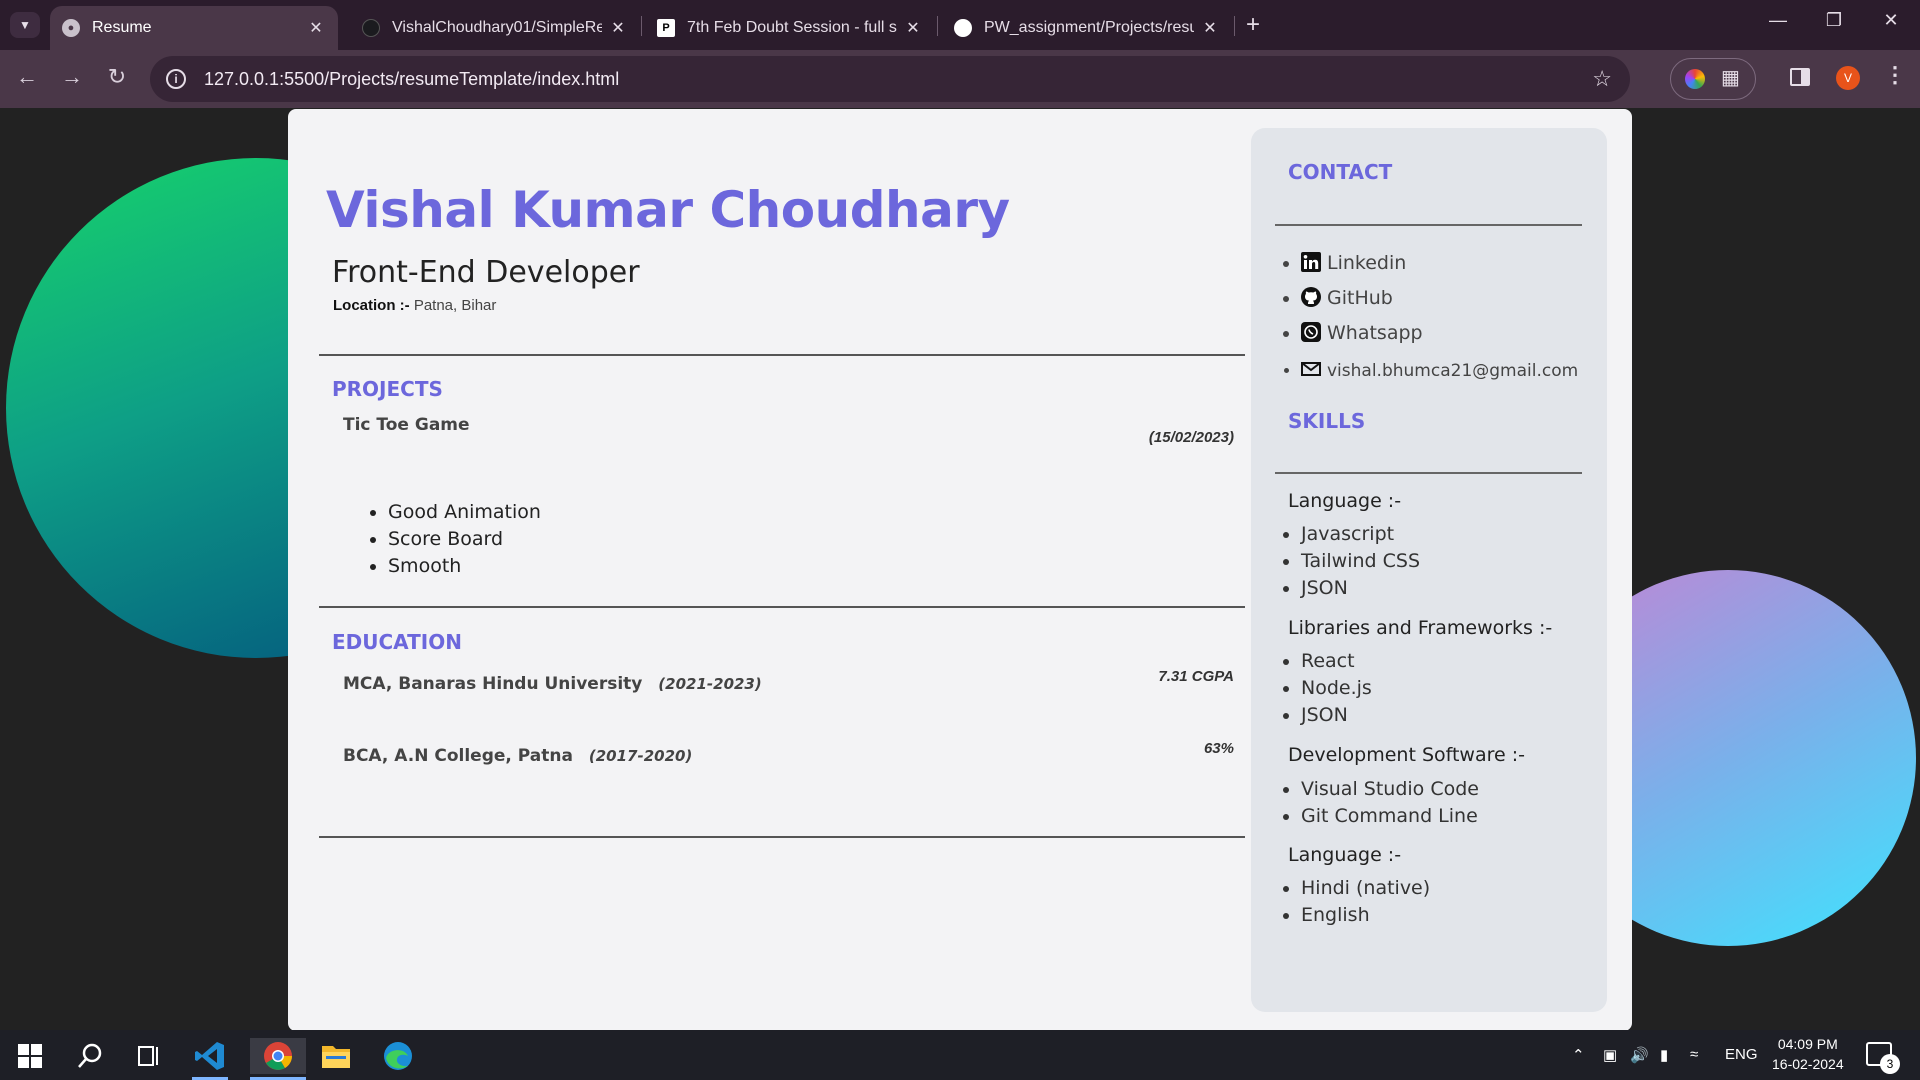 Image resolution: width=1920 pixels, height=1080 pixels. I want to click on forward-button: →, so click(72, 77).